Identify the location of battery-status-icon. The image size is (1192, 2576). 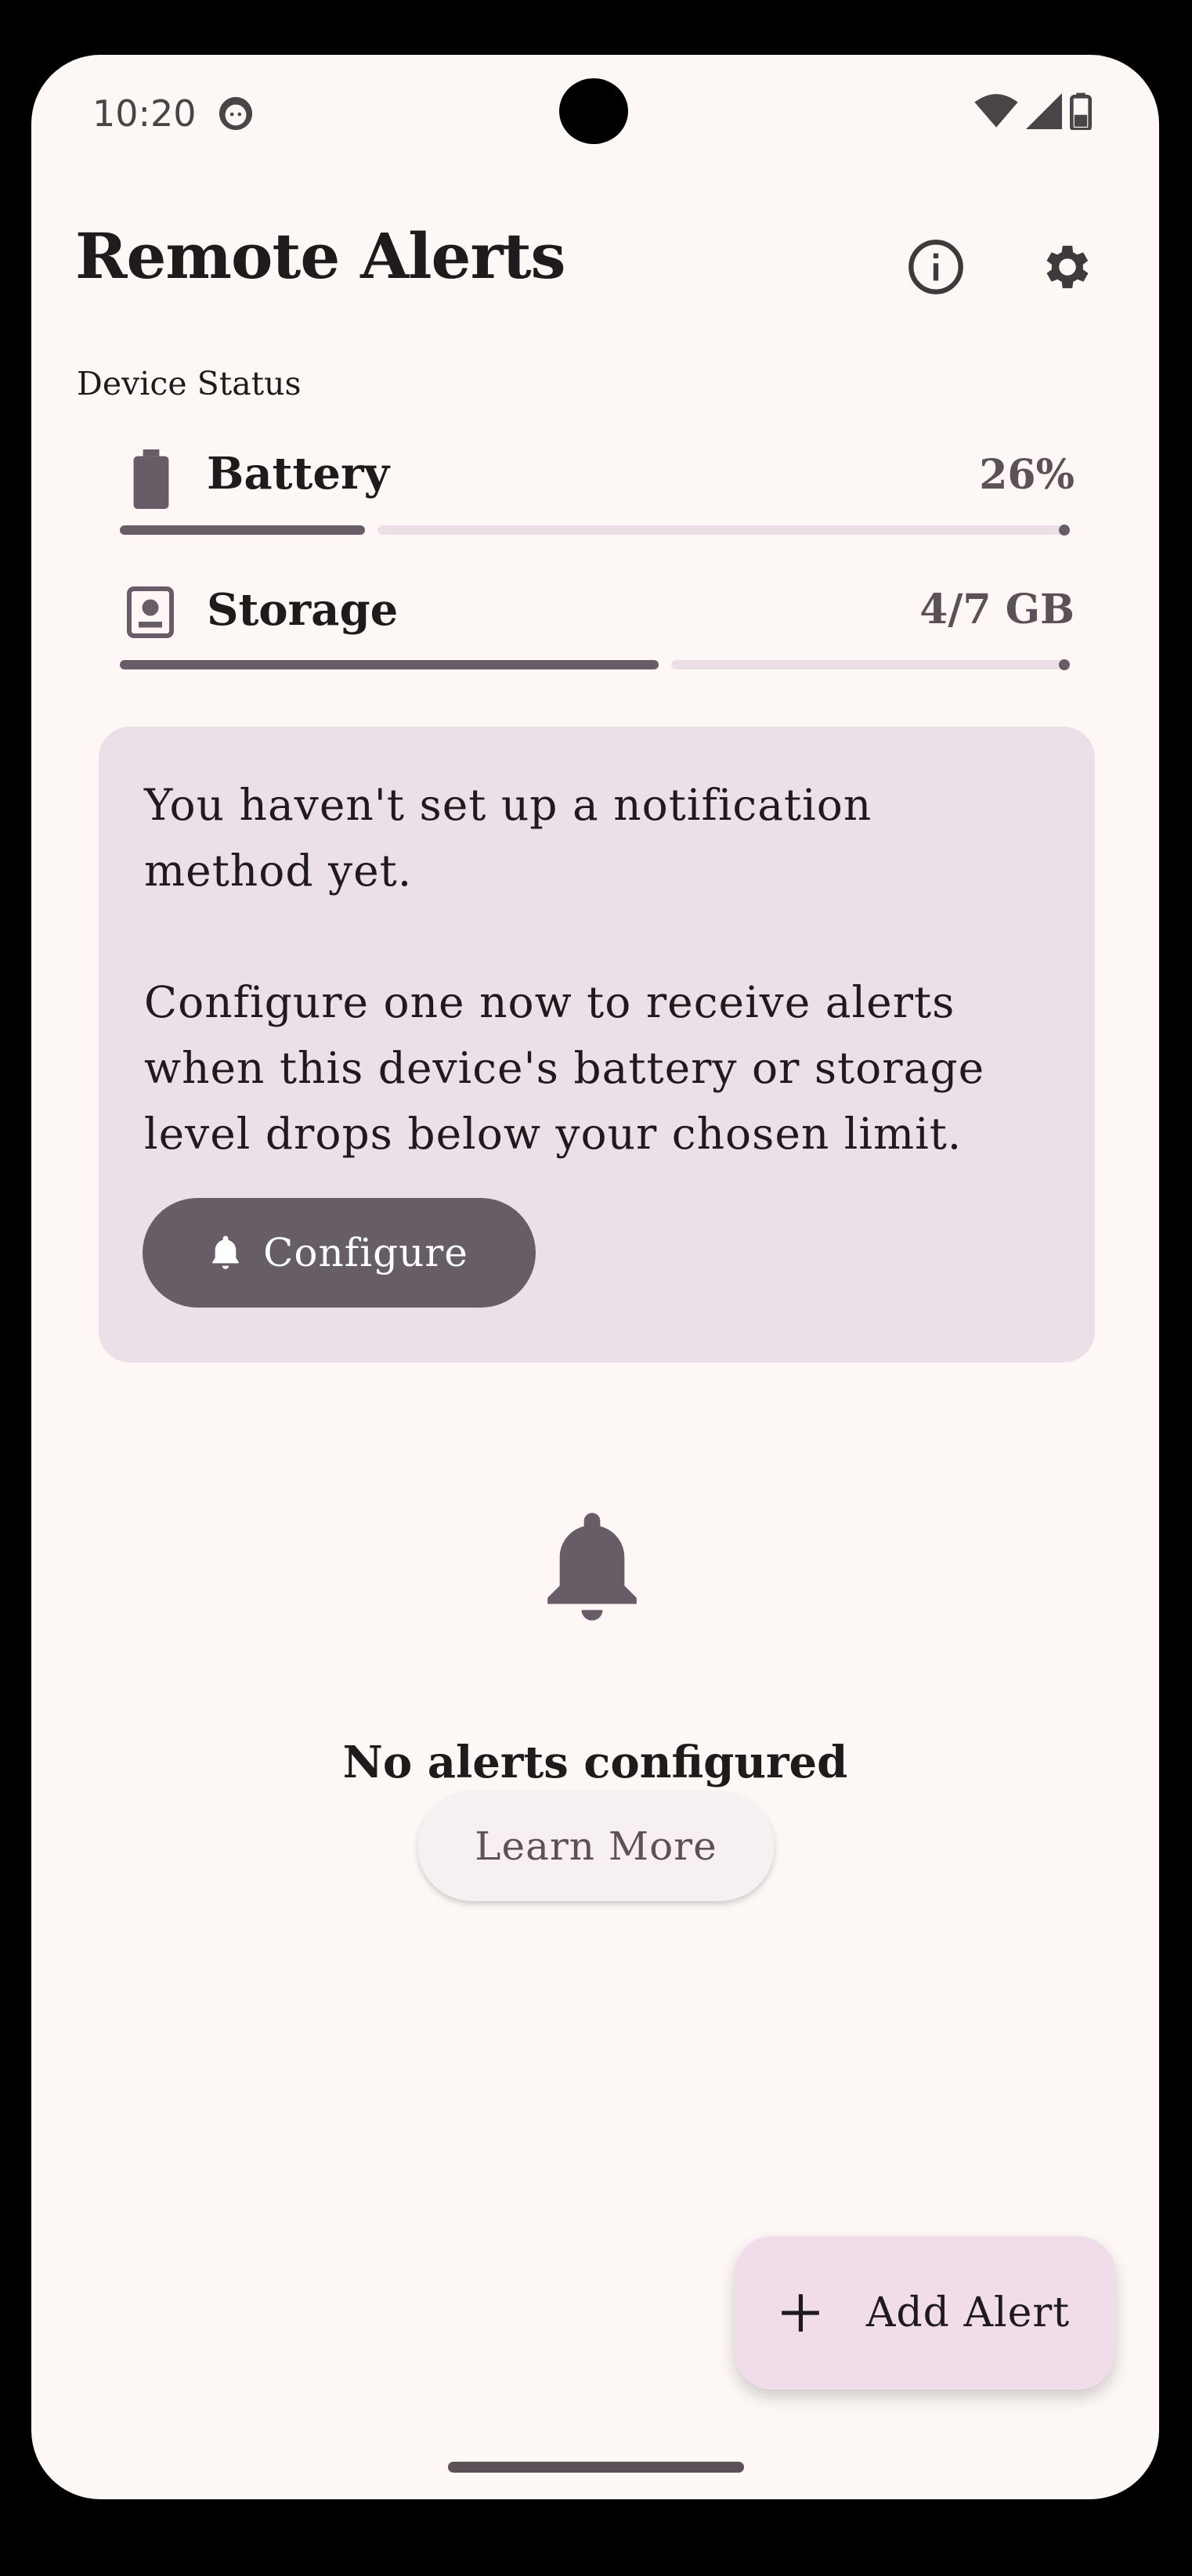
(1081, 111).